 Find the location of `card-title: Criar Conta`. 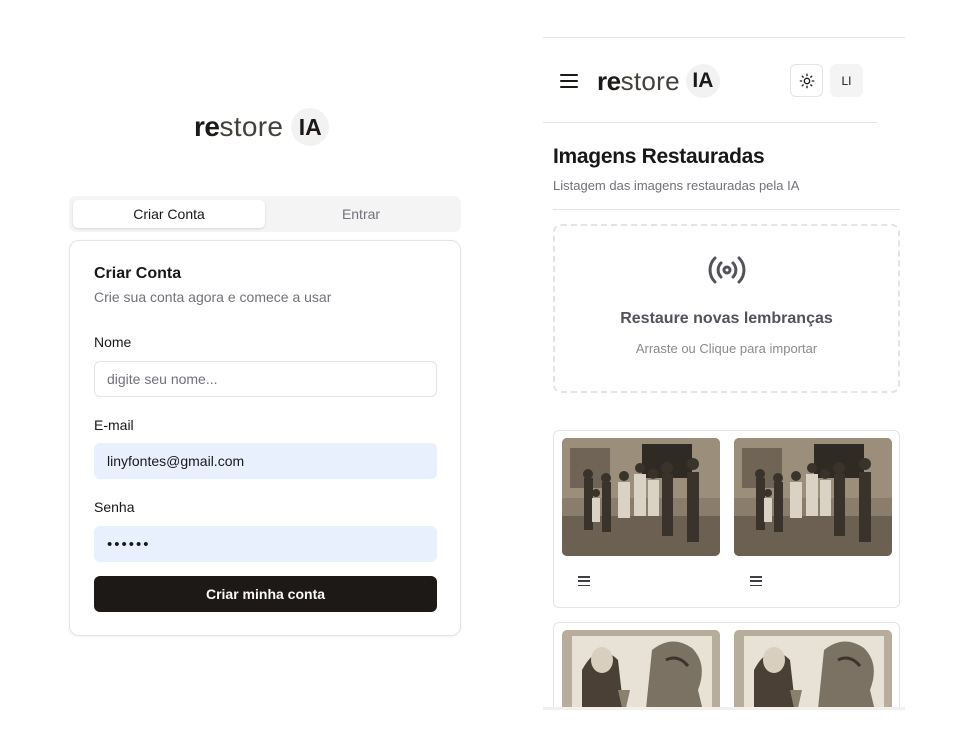

card-title: Criar Conta is located at coordinates (138, 273).